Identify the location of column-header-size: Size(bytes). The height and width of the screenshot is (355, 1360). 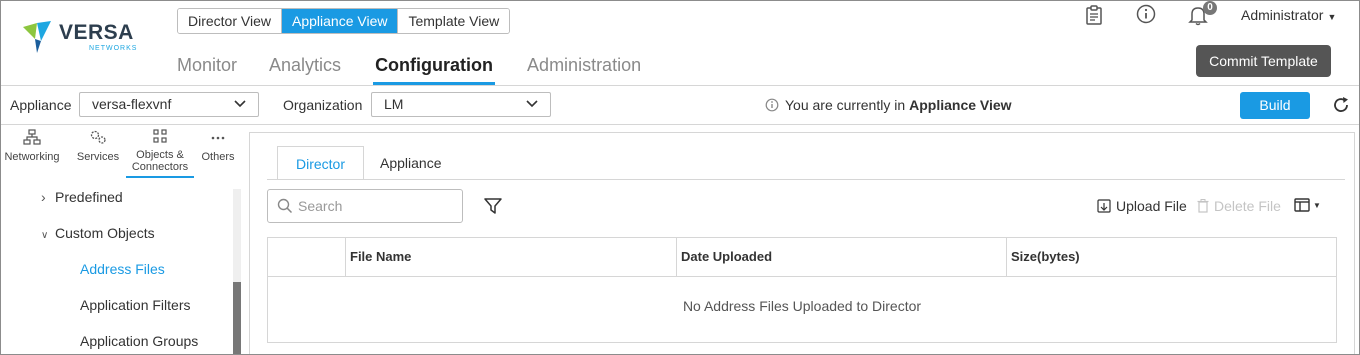
(1171, 257).